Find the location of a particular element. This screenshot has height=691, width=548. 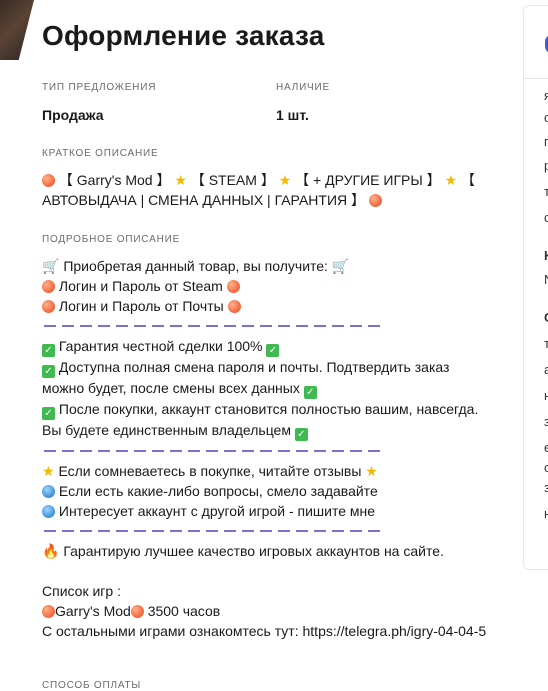

stock-value: 1 шт. is located at coordinates (292, 115).